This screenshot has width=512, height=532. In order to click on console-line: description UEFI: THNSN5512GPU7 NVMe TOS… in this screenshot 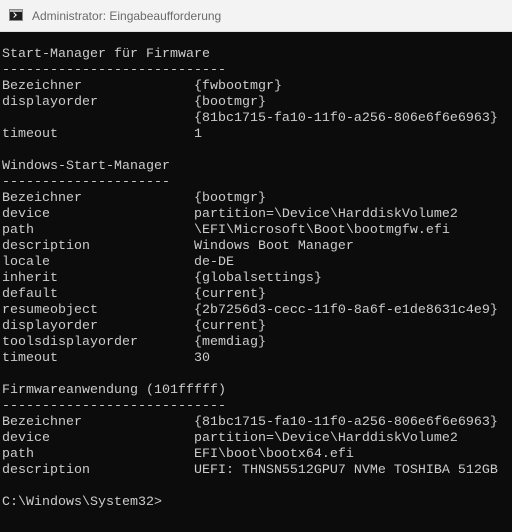, I will do `click(250, 470)`.